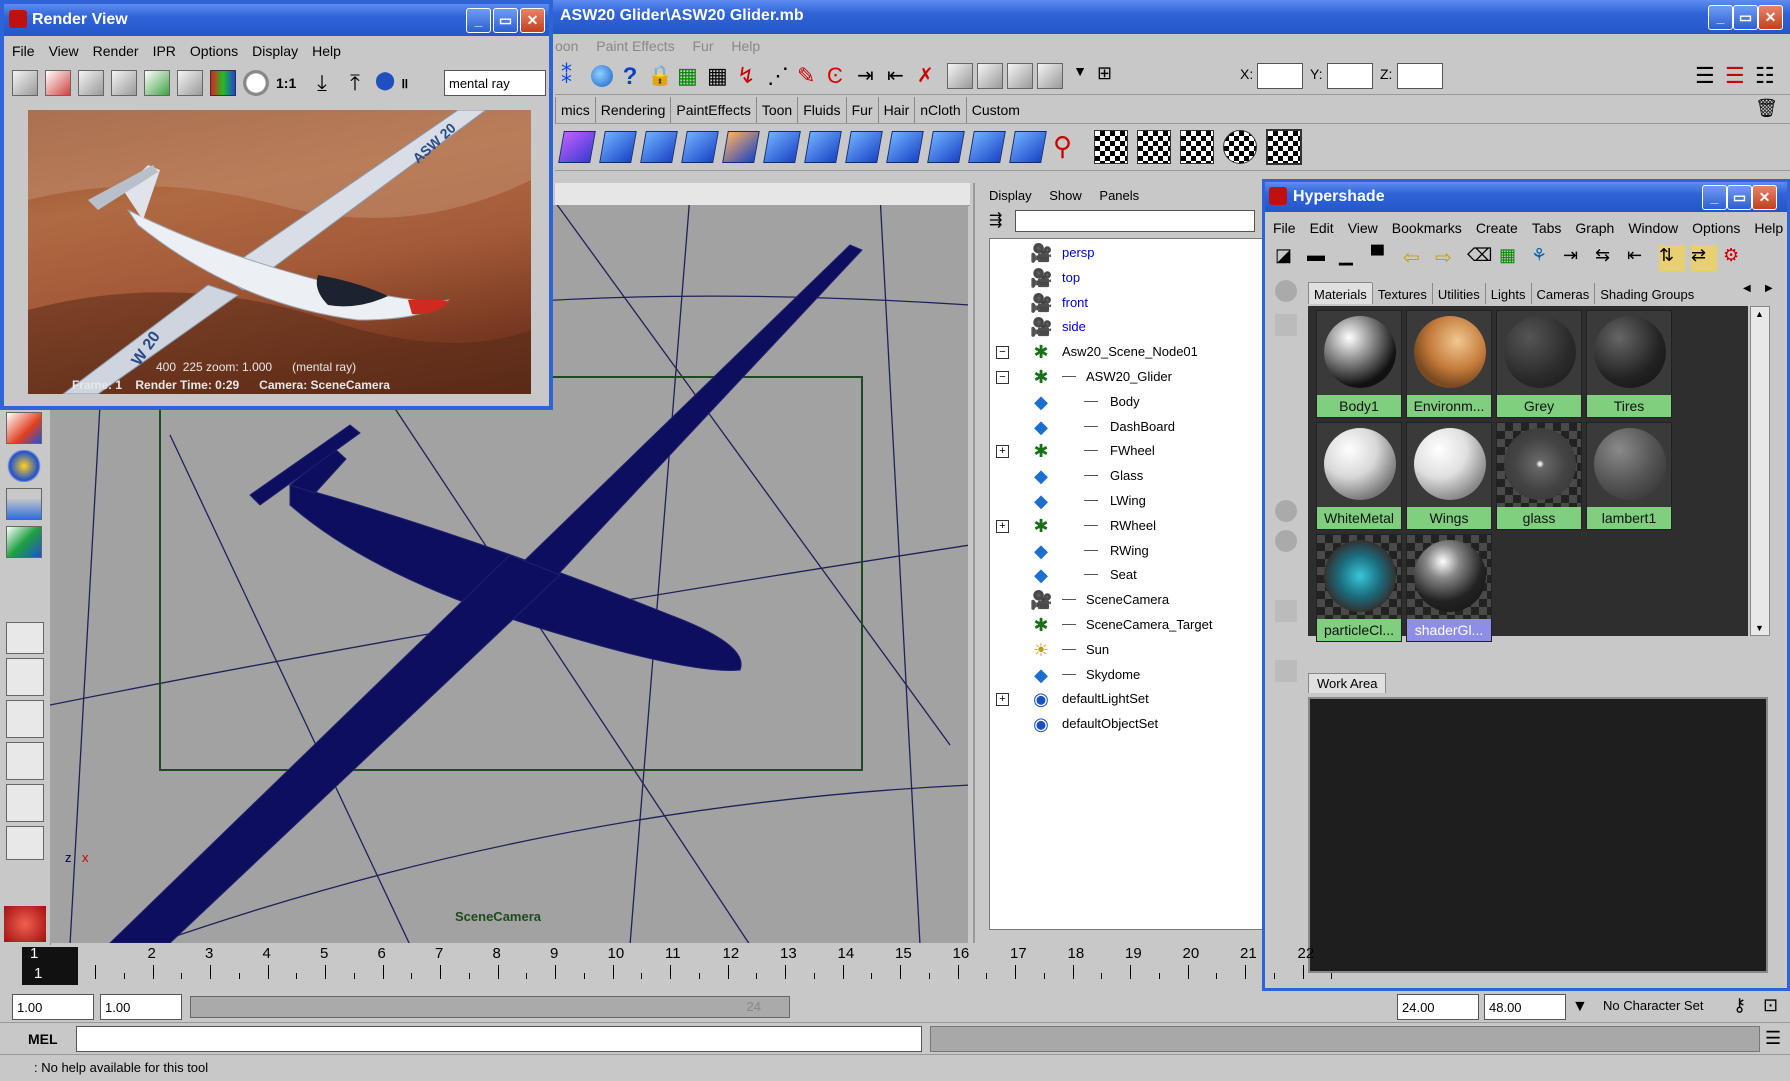 The height and width of the screenshot is (1081, 1790). I want to click on time-slider: 1 2 3 4 5 6 7 8 9 10 11 12 13 14 15 16 17 18 19 20 21 22 1, so click(666, 967).